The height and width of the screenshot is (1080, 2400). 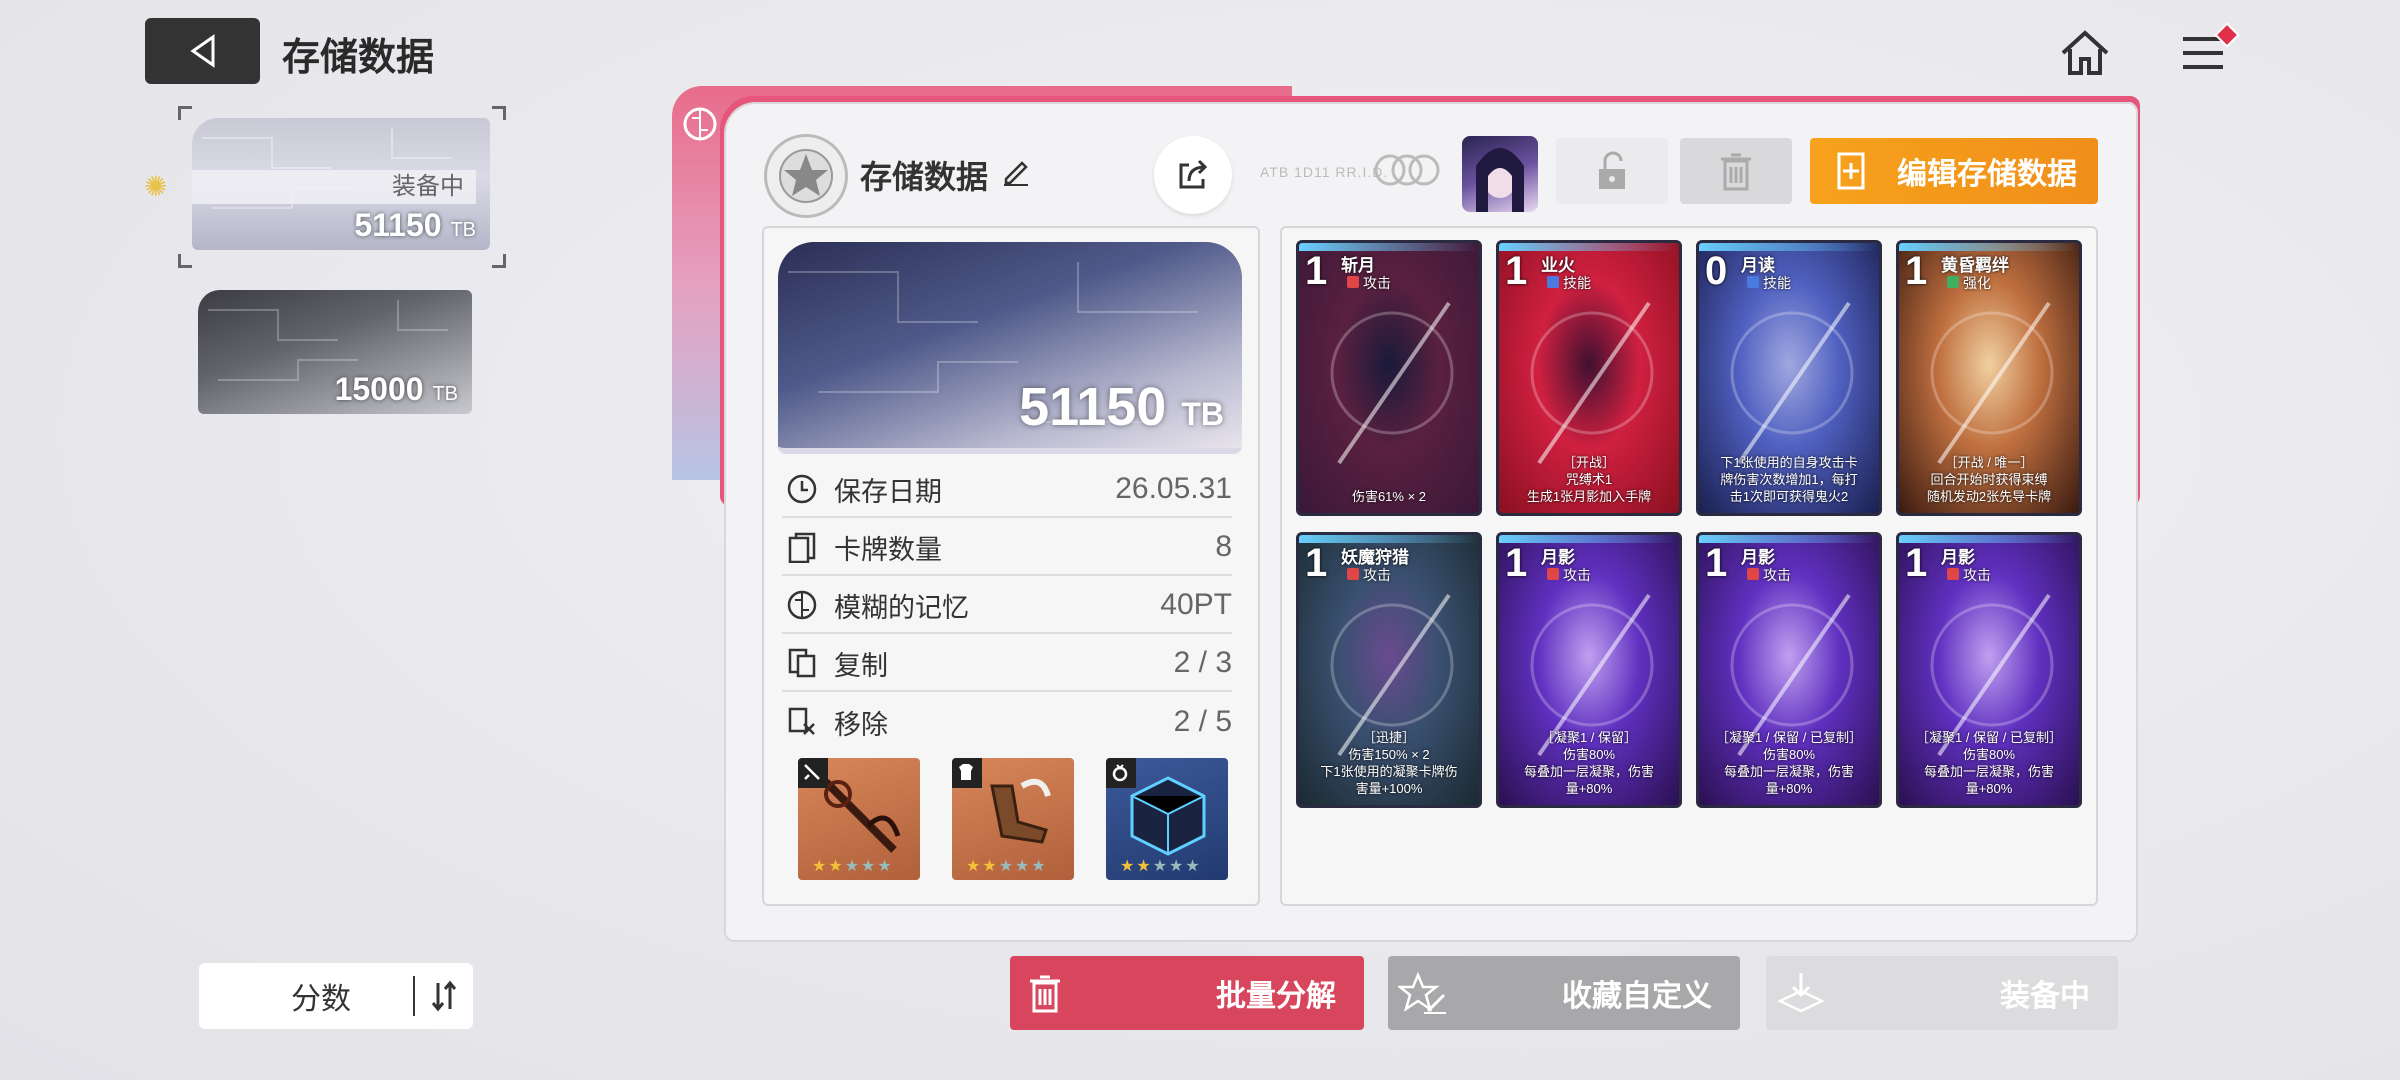 I want to click on armor-icon, so click(x=967, y=773).